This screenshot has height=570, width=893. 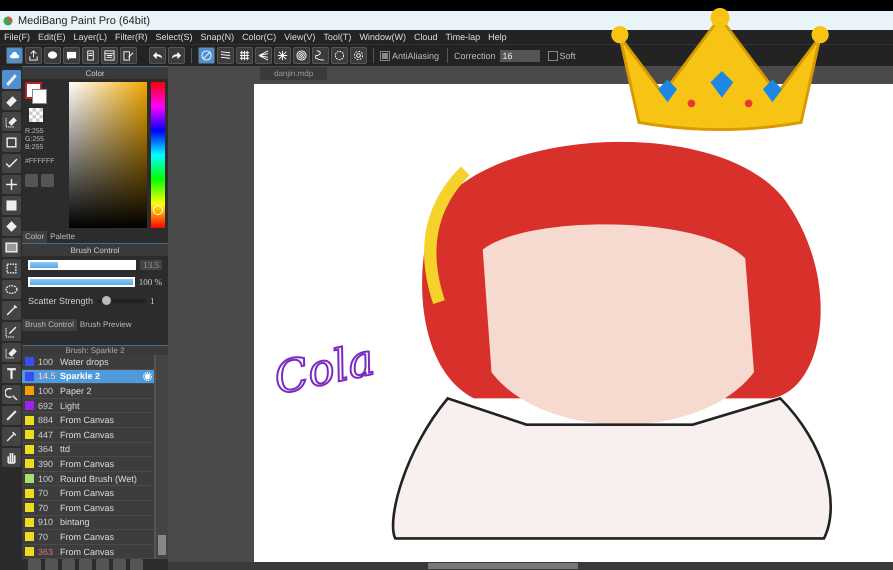 I want to click on edit-button, so click(x=128, y=55).